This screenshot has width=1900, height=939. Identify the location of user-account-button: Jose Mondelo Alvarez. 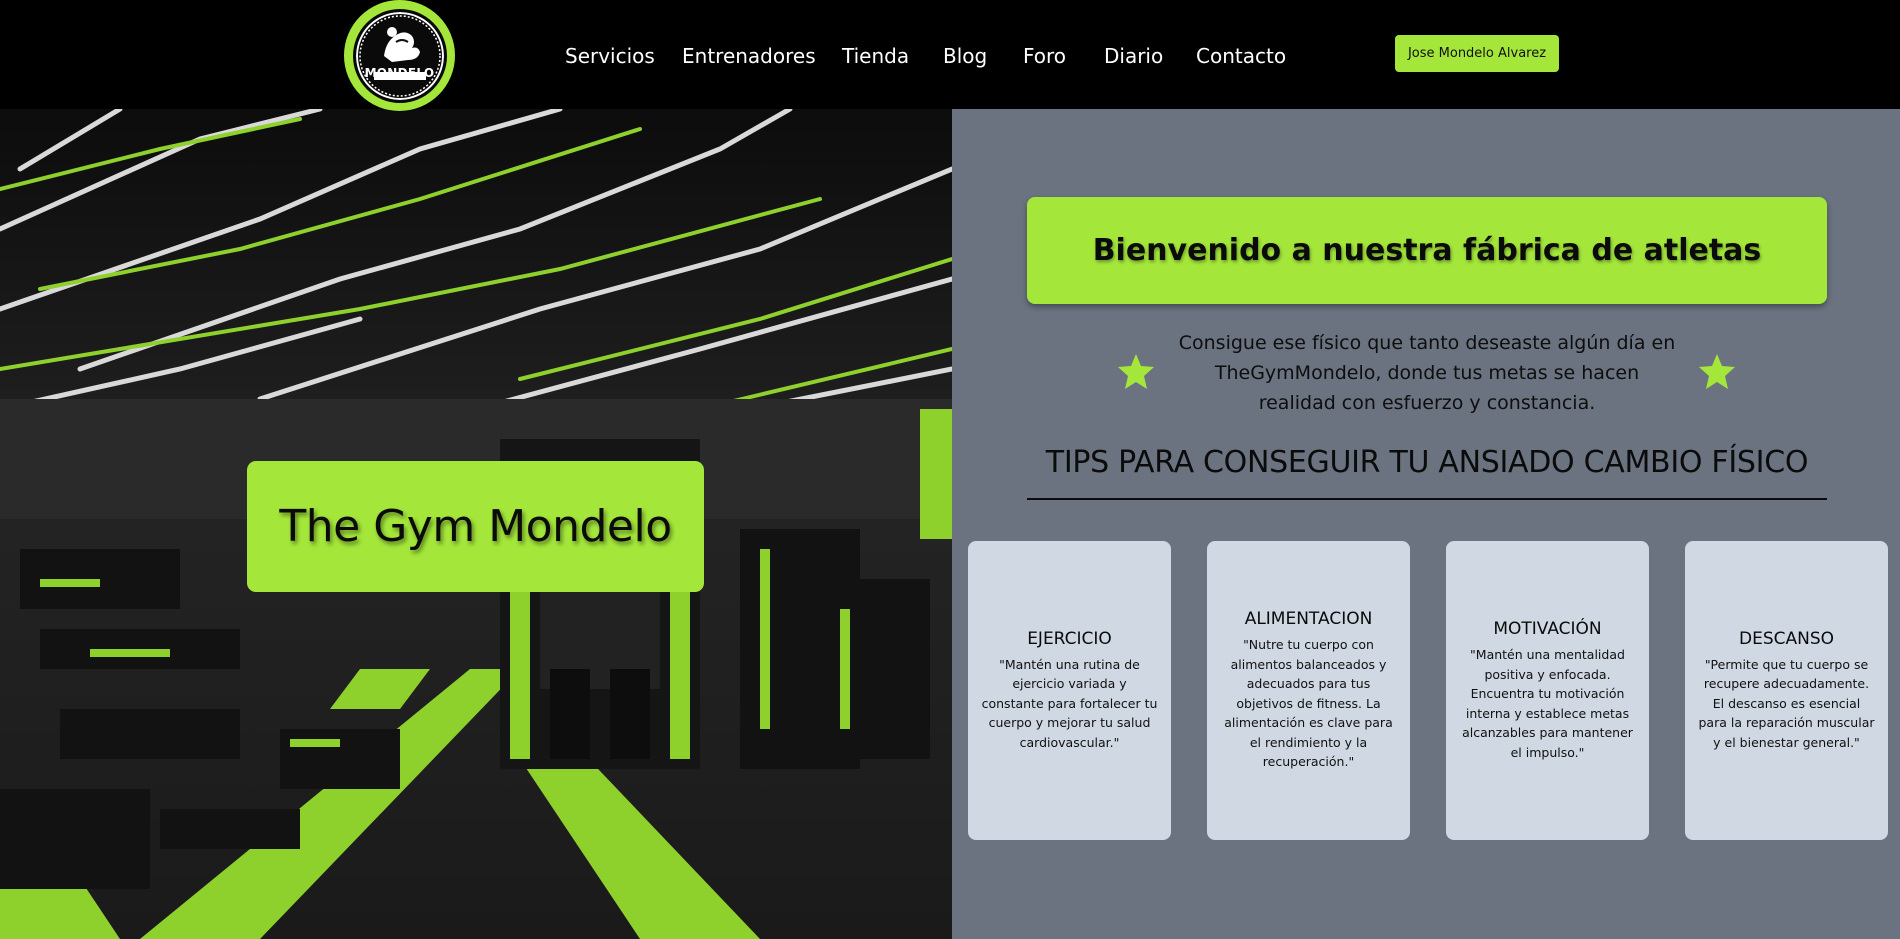
(1477, 53).